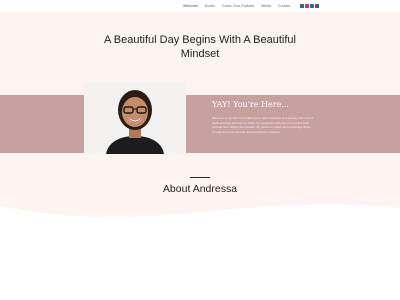 This screenshot has height=300, width=400. I want to click on nav-item-media: Media, so click(266, 6).